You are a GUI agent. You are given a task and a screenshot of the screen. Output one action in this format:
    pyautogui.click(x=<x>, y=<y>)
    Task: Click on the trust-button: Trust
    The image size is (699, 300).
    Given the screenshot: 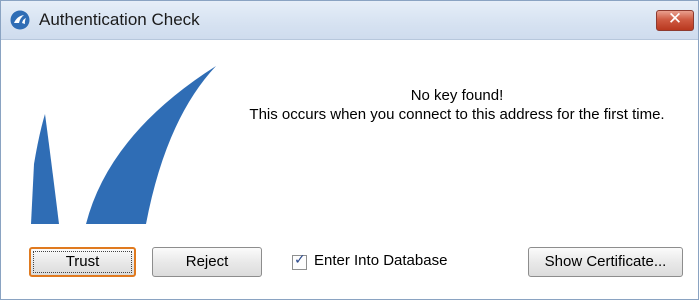 What is the action you would take?
    pyautogui.click(x=82, y=262)
    